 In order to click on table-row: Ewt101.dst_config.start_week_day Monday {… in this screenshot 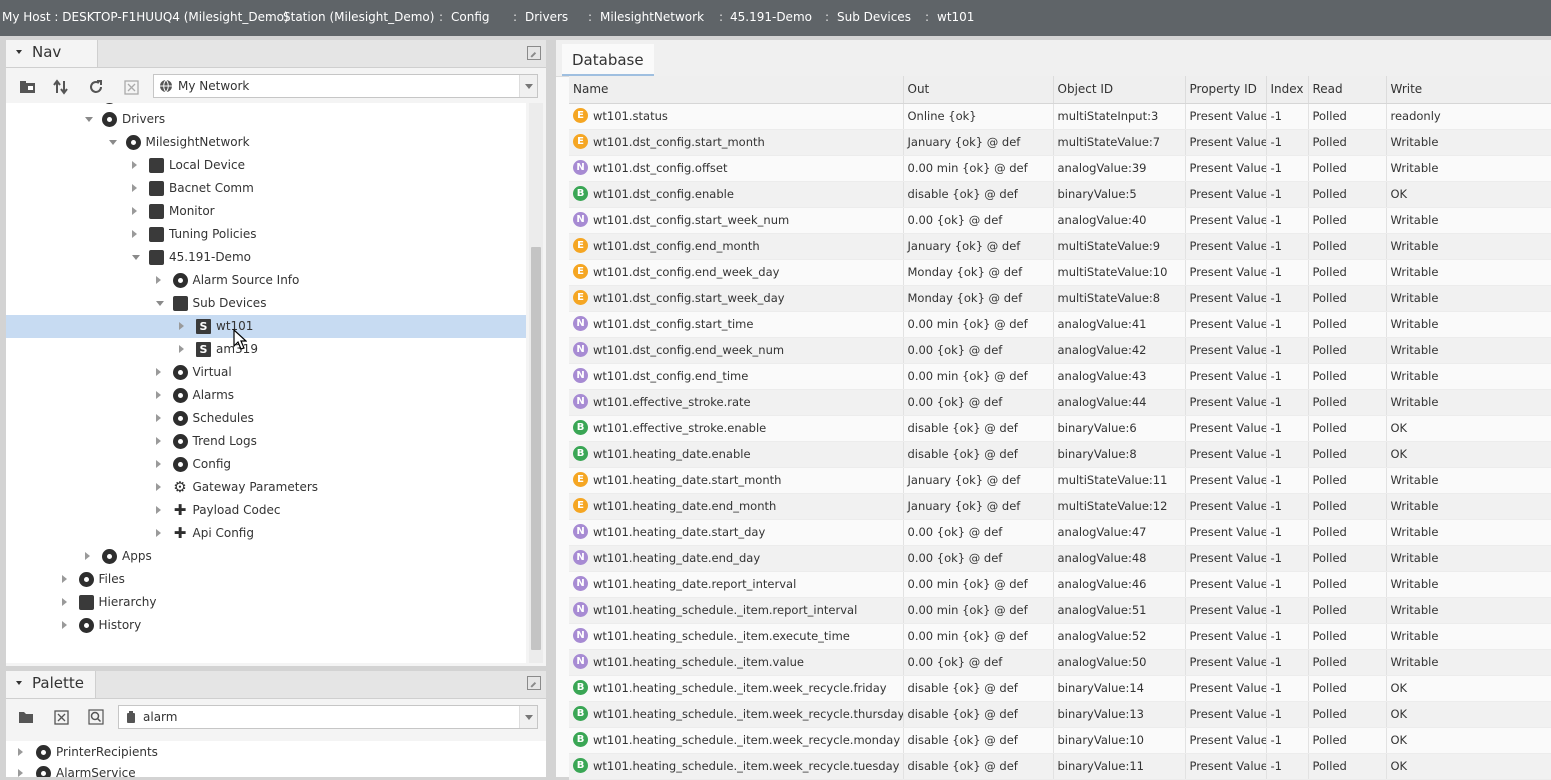, I will do `click(1060, 298)`.